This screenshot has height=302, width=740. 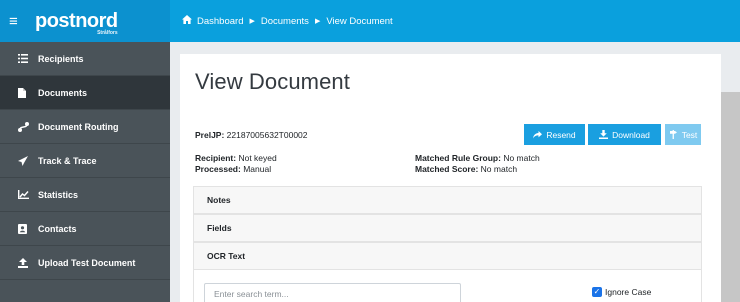 What do you see at coordinates (236, 158) in the screenshot?
I see `recipient-line: Recipient: Not keyed` at bounding box center [236, 158].